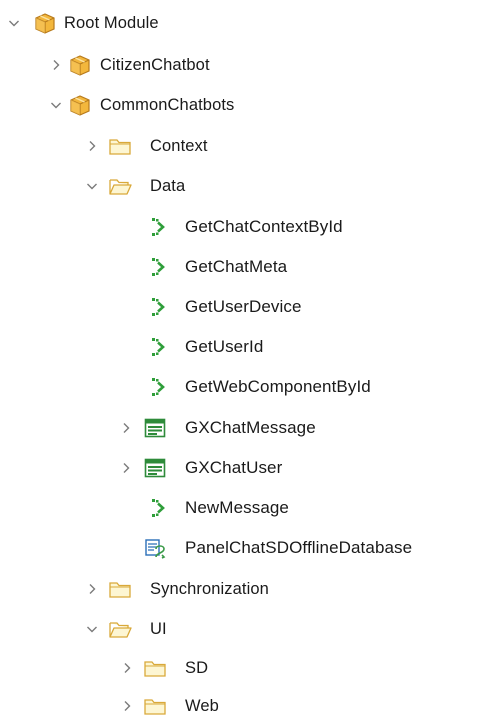  I want to click on tree-node-label: NewMessage, so click(237, 507).